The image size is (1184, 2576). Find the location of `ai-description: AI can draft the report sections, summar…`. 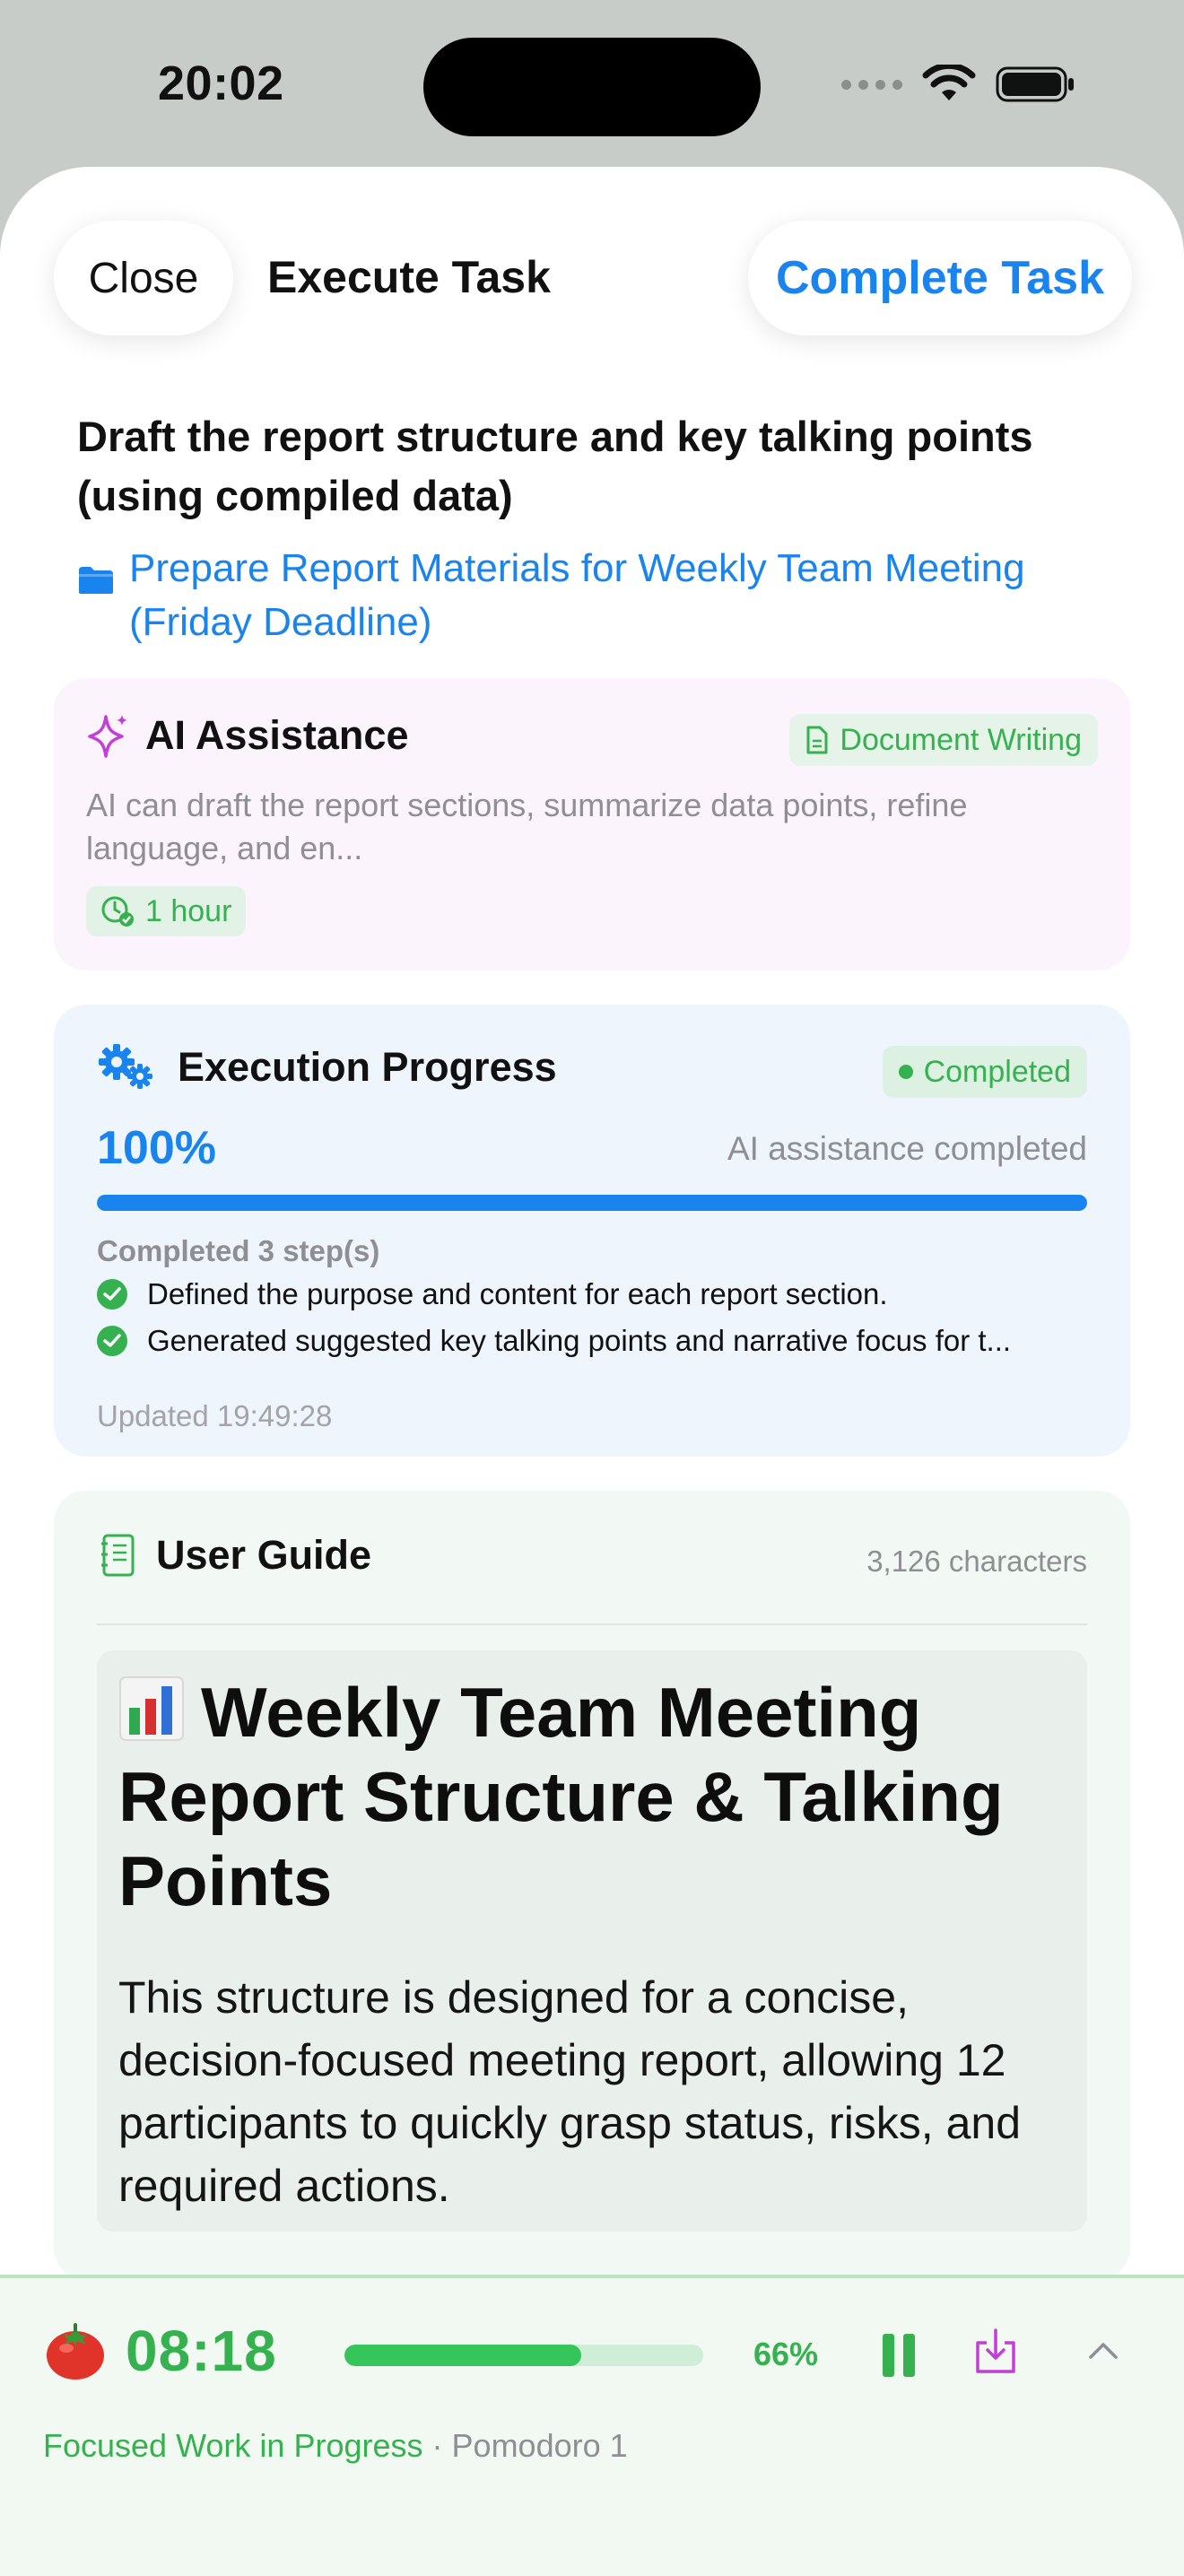

ai-description: AI can draft the report sections, summar… is located at coordinates (527, 826).